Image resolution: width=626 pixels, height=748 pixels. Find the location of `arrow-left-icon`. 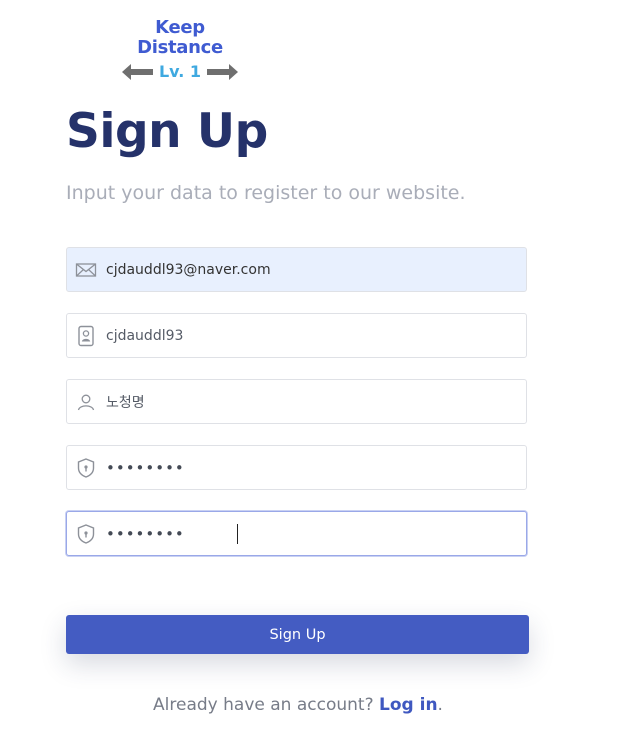

arrow-left-icon is located at coordinates (137, 72).